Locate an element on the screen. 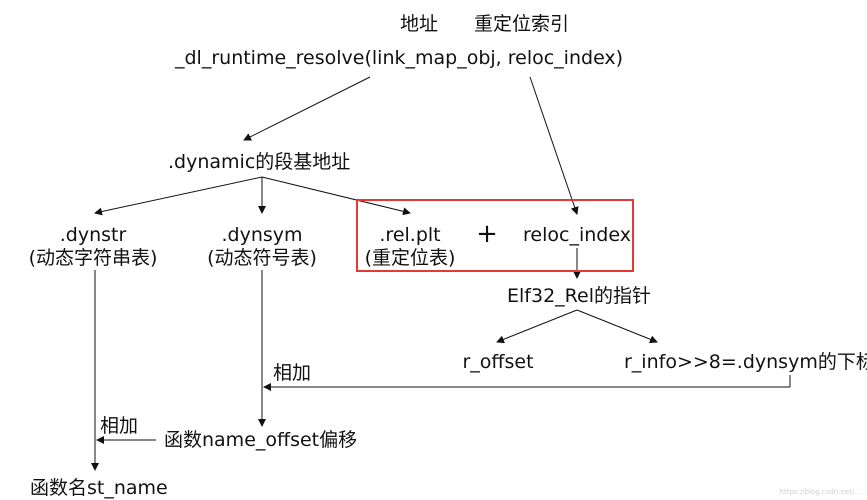  add-label-dynstr: 相加 is located at coordinates (119, 426).